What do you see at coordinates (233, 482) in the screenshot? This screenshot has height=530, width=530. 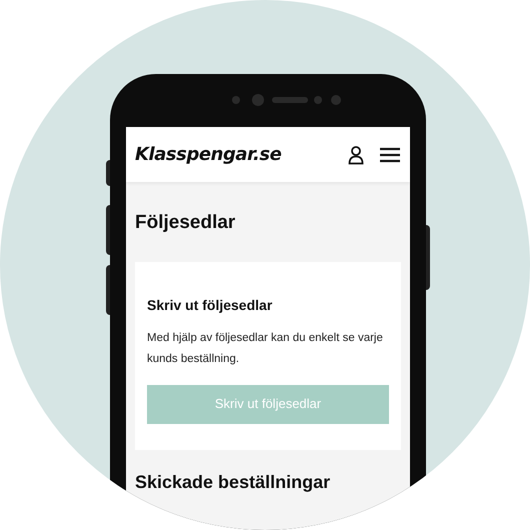 I see `section-title: Skickade beställningar` at bounding box center [233, 482].